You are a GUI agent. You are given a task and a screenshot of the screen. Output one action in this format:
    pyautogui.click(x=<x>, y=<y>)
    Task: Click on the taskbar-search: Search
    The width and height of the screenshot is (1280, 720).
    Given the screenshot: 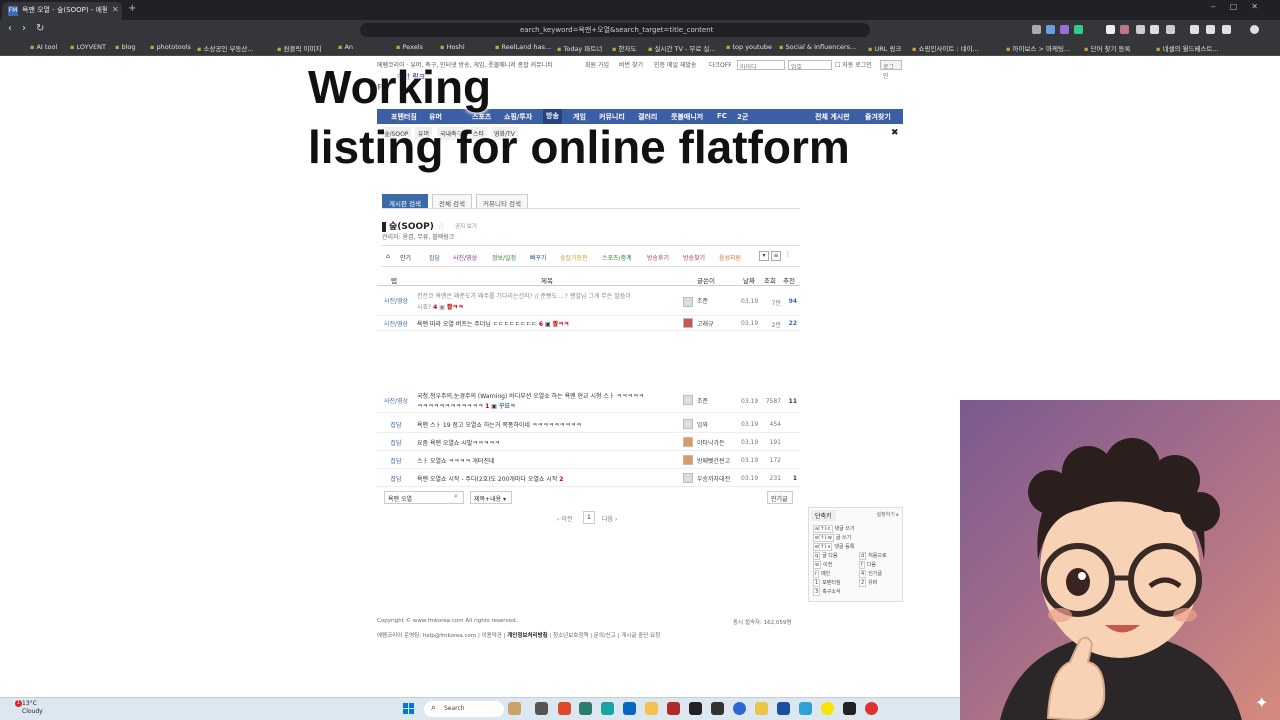 What is the action you would take?
    pyautogui.click(x=464, y=709)
    